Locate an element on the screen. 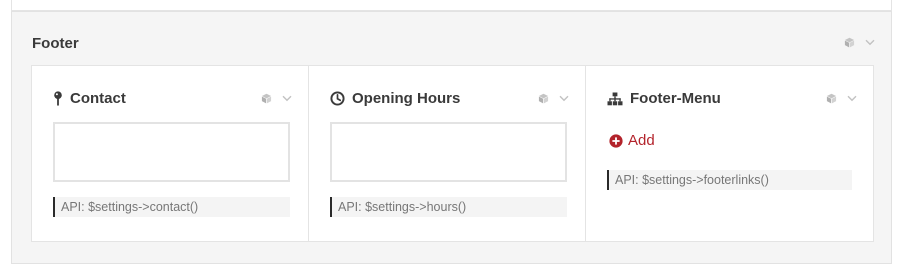 This screenshot has width=905, height=275. map-pin-icon is located at coordinates (58, 98).